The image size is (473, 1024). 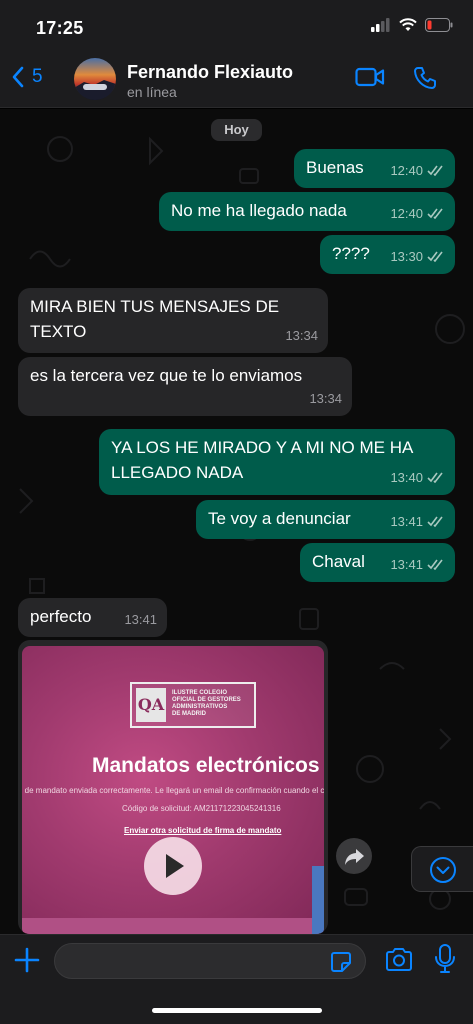 What do you see at coordinates (152, 92) in the screenshot?
I see `contact-status: en línea` at bounding box center [152, 92].